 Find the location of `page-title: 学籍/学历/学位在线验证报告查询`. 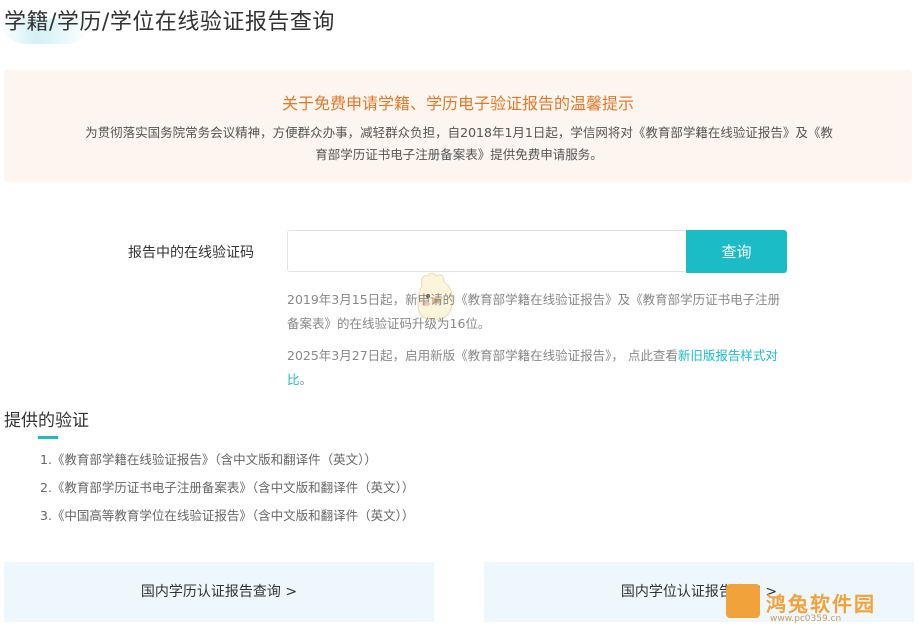

page-title: 学籍/学历/学位在线验证报告查询 is located at coordinates (169, 20).